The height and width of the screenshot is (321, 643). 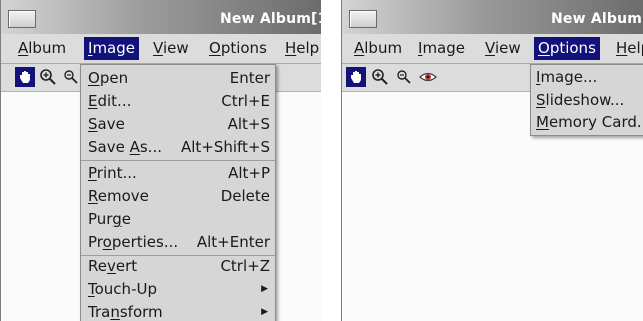 I want to click on title-bar: New Album, so click(x=492, y=17).